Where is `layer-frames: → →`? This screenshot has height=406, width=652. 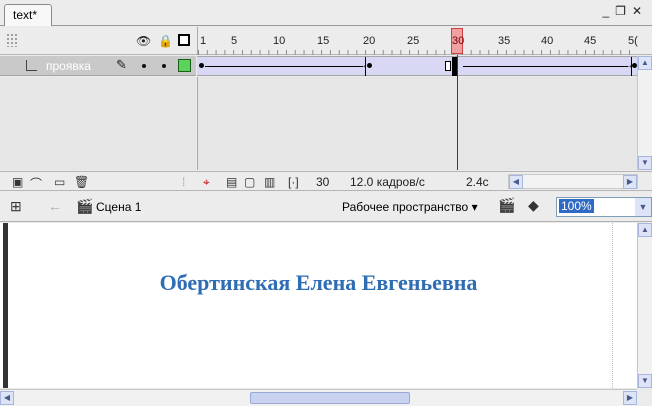 layer-frames: → → is located at coordinates (417, 66).